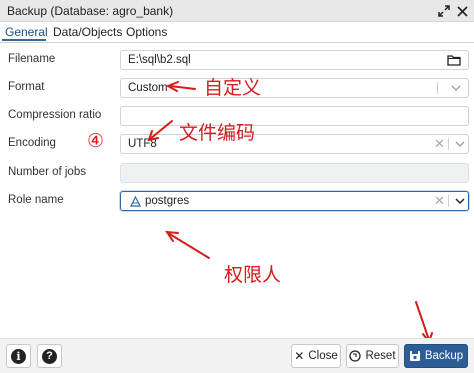 The image size is (474, 373). Describe the element at coordinates (142, 144) in the screenshot. I see `encoding-value: UTF8` at that location.